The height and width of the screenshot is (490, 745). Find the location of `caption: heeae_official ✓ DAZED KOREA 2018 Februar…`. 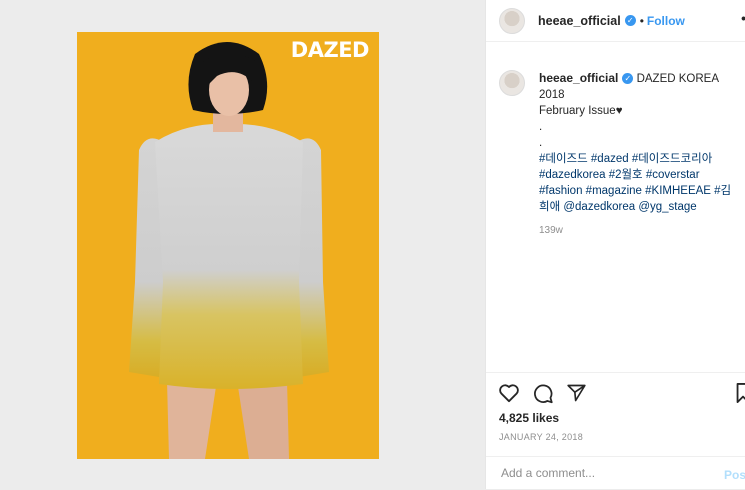

caption: heeae_official ✓ DAZED KOREA 2018 Februar… is located at coordinates (619, 154).